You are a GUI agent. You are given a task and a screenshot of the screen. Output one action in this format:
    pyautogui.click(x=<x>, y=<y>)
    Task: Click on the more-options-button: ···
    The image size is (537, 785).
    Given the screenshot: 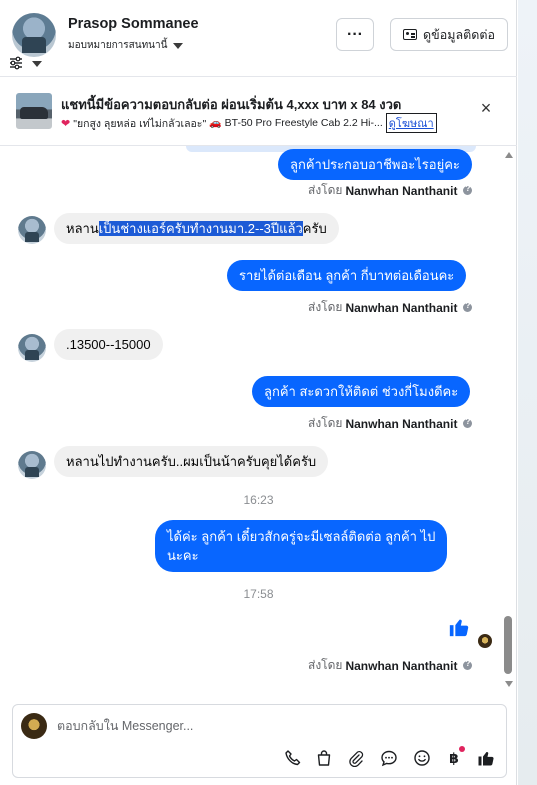 What is the action you would take?
    pyautogui.click(x=355, y=34)
    